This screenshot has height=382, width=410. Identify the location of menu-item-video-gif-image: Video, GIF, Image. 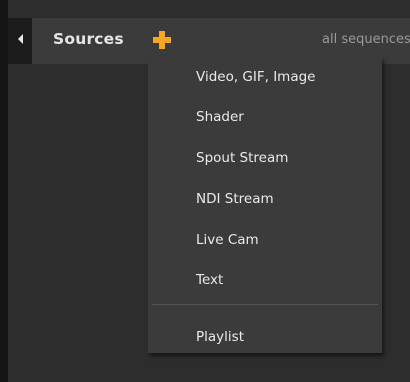
(265, 77).